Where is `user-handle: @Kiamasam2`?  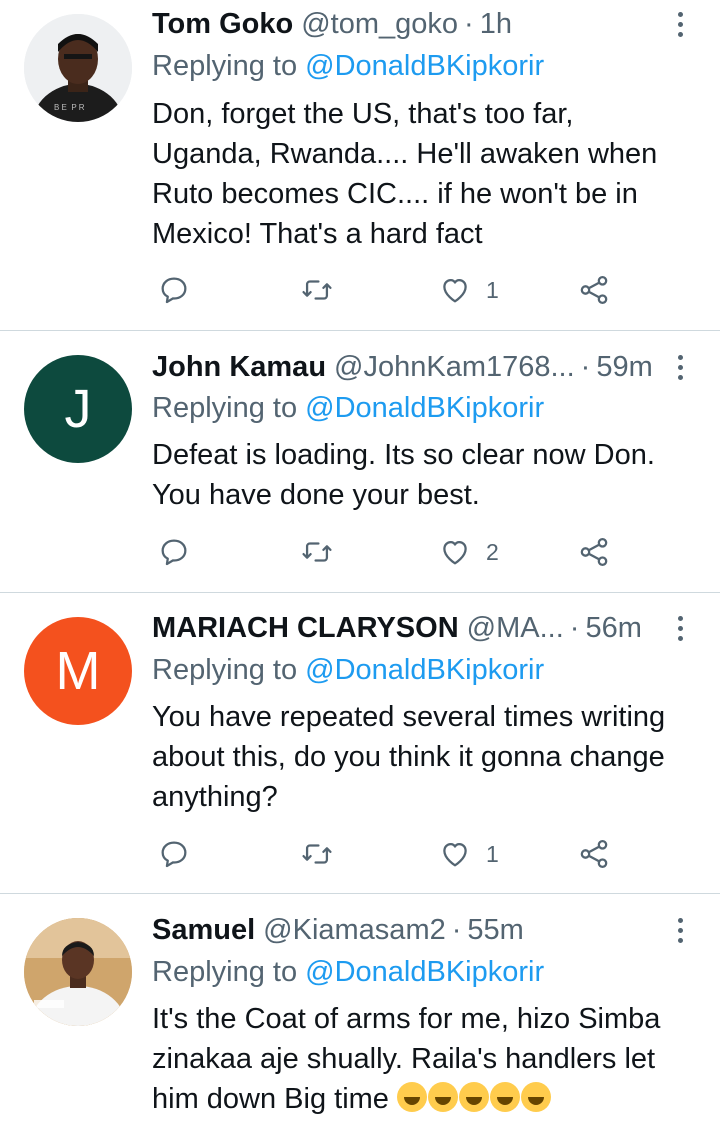
user-handle: @Kiamasam2 is located at coordinates (354, 930).